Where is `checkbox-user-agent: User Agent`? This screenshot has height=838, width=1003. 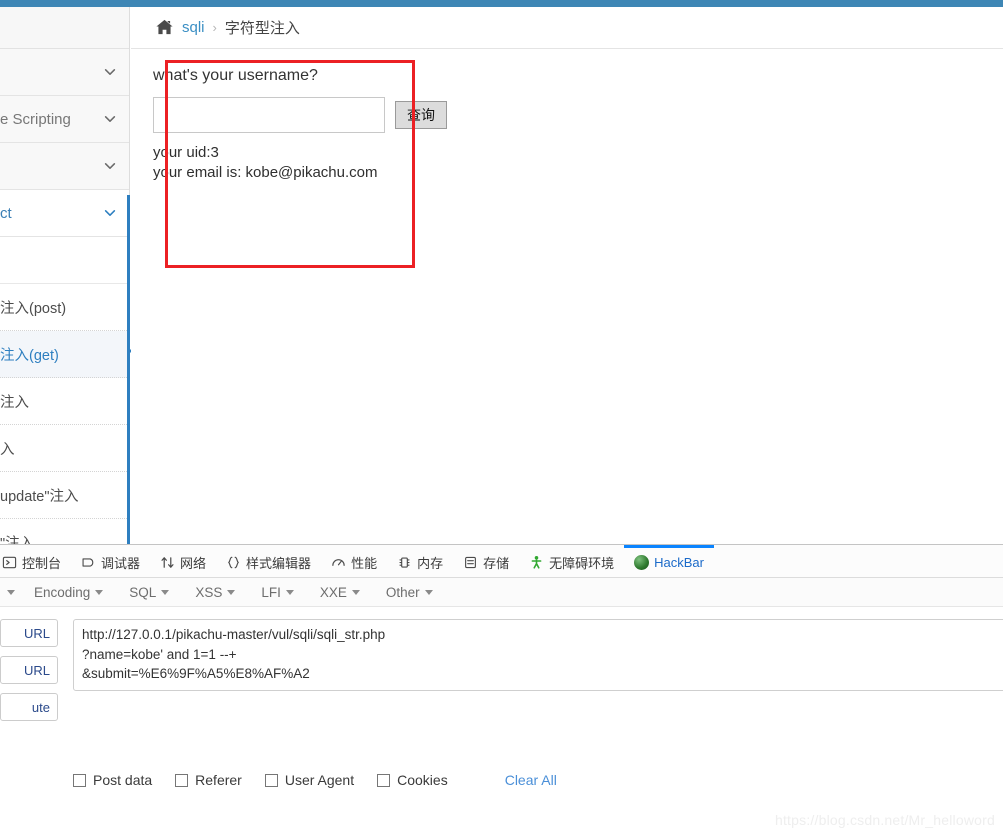 checkbox-user-agent: User Agent is located at coordinates (309, 780).